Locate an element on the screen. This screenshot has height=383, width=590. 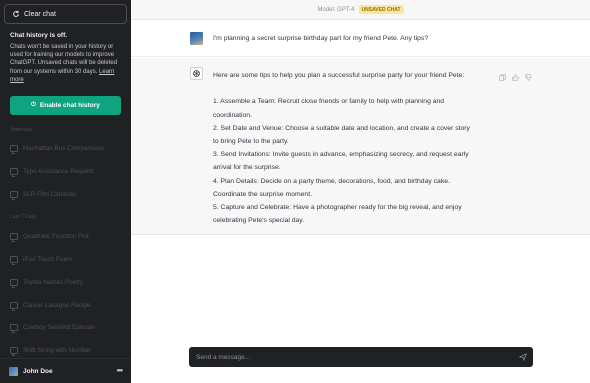
refresh-icon is located at coordinates (15, 14).